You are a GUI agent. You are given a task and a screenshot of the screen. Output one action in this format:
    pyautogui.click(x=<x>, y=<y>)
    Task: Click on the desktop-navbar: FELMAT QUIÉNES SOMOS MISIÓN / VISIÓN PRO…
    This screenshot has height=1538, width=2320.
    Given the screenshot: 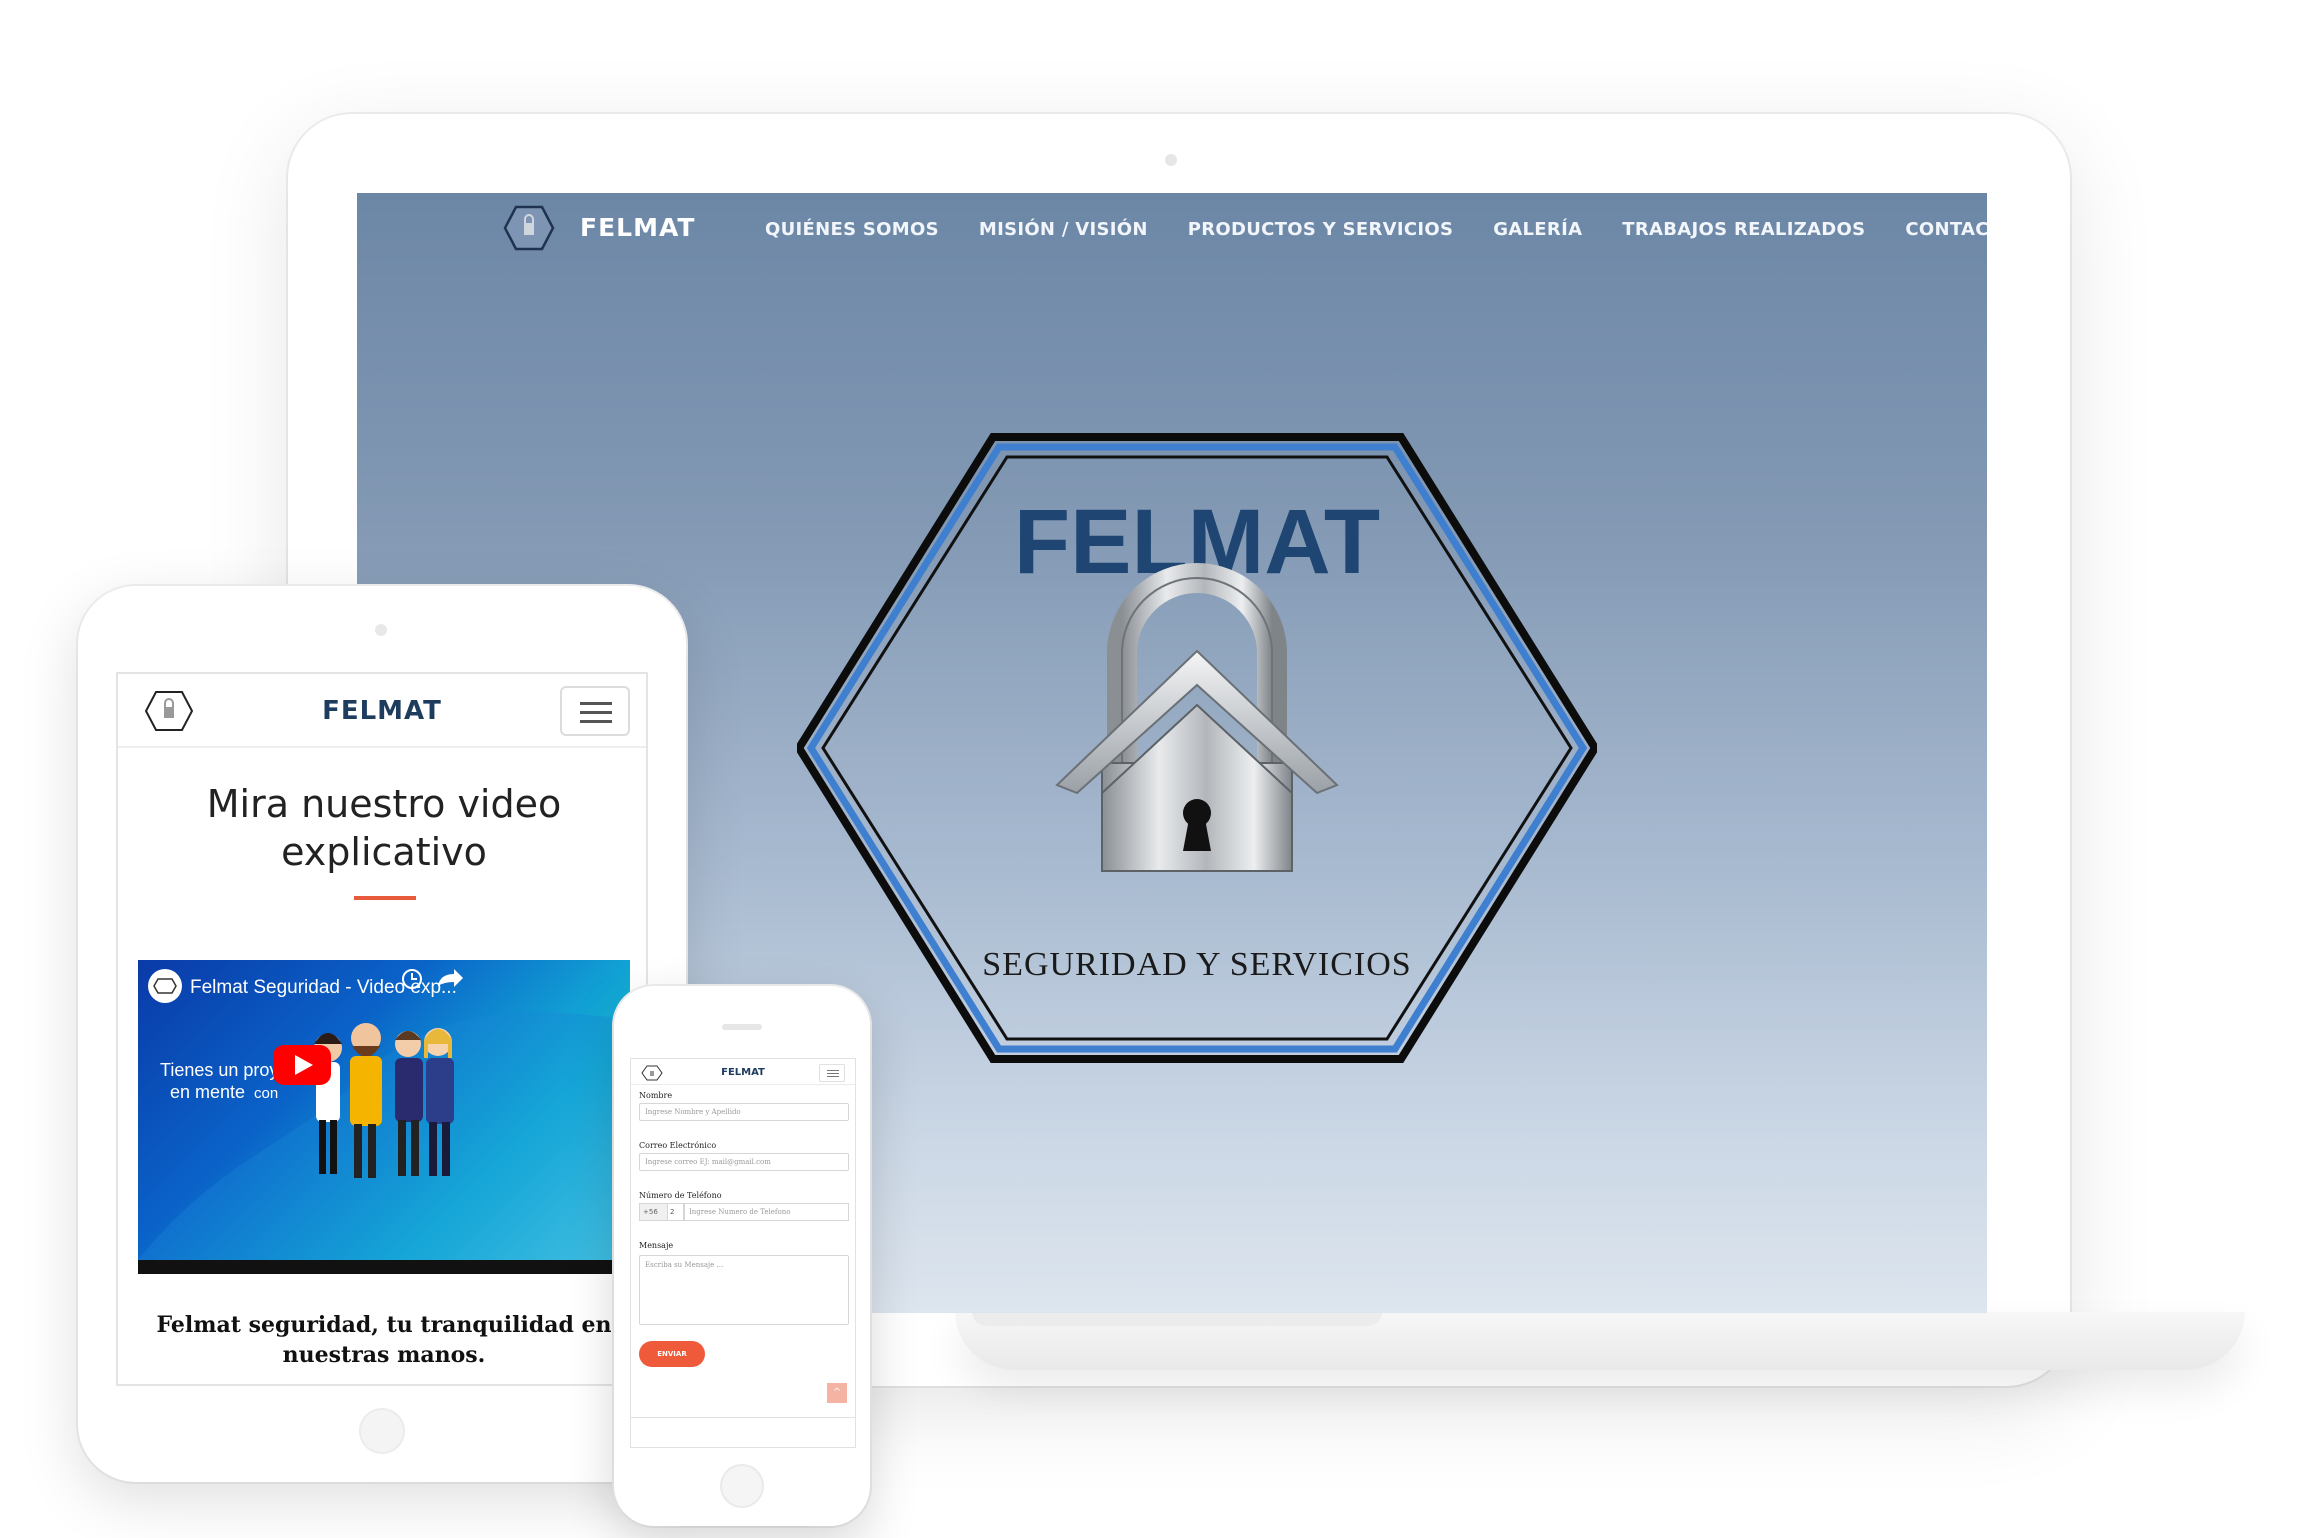 What is the action you would take?
    pyautogui.click(x=1172, y=229)
    